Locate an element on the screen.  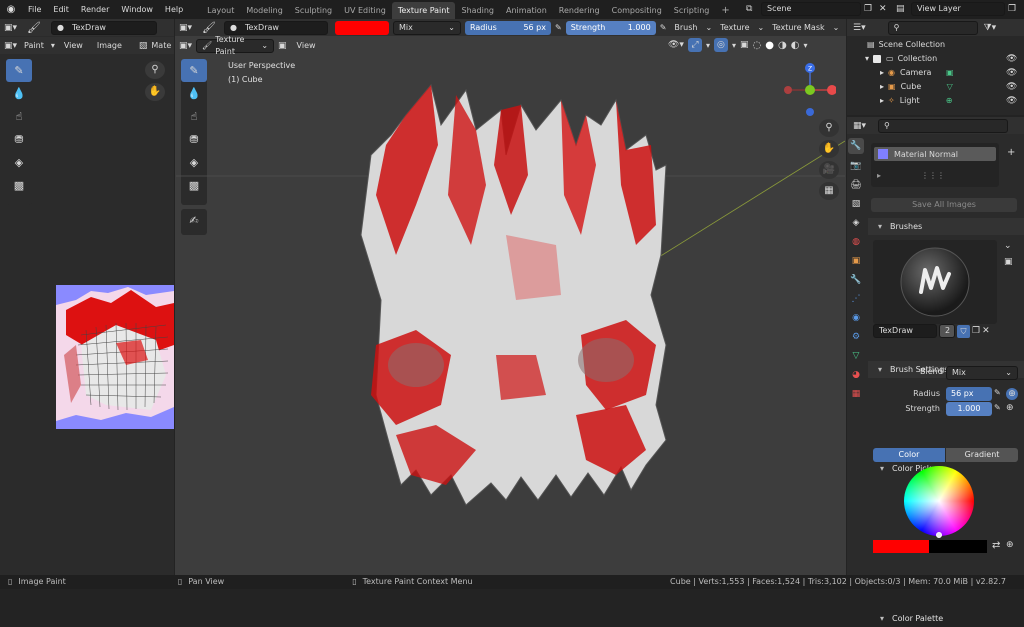
draw-brush-icon: ✎ is located at coordinates (19, 70).